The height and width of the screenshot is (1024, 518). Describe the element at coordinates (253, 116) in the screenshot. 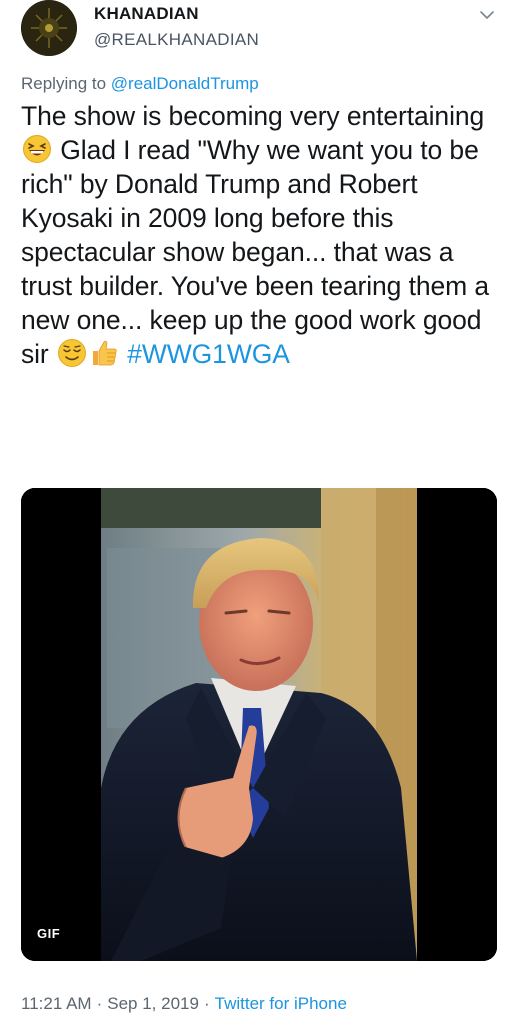

I see `tweet-text-part1: The show is becoming very entertaining` at that location.